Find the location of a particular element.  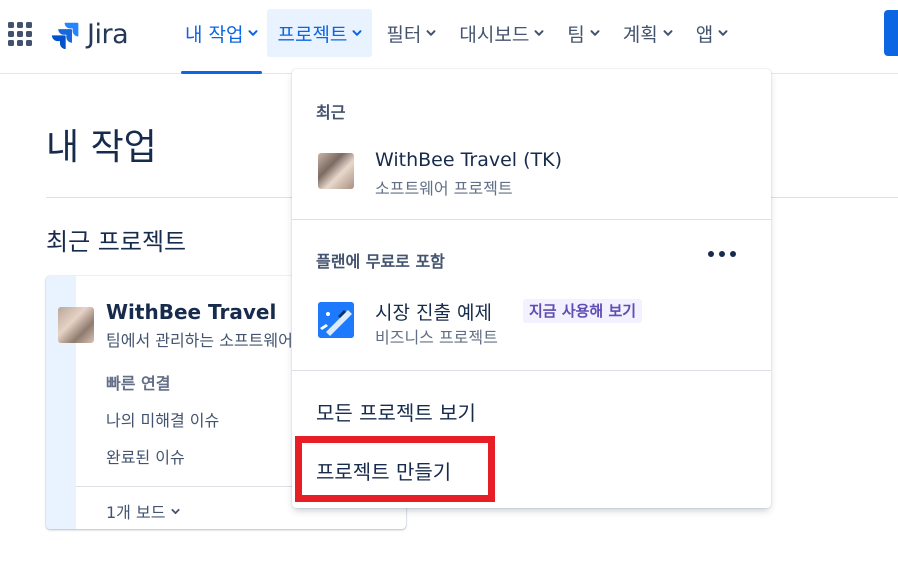

create-button is located at coordinates (891, 33).